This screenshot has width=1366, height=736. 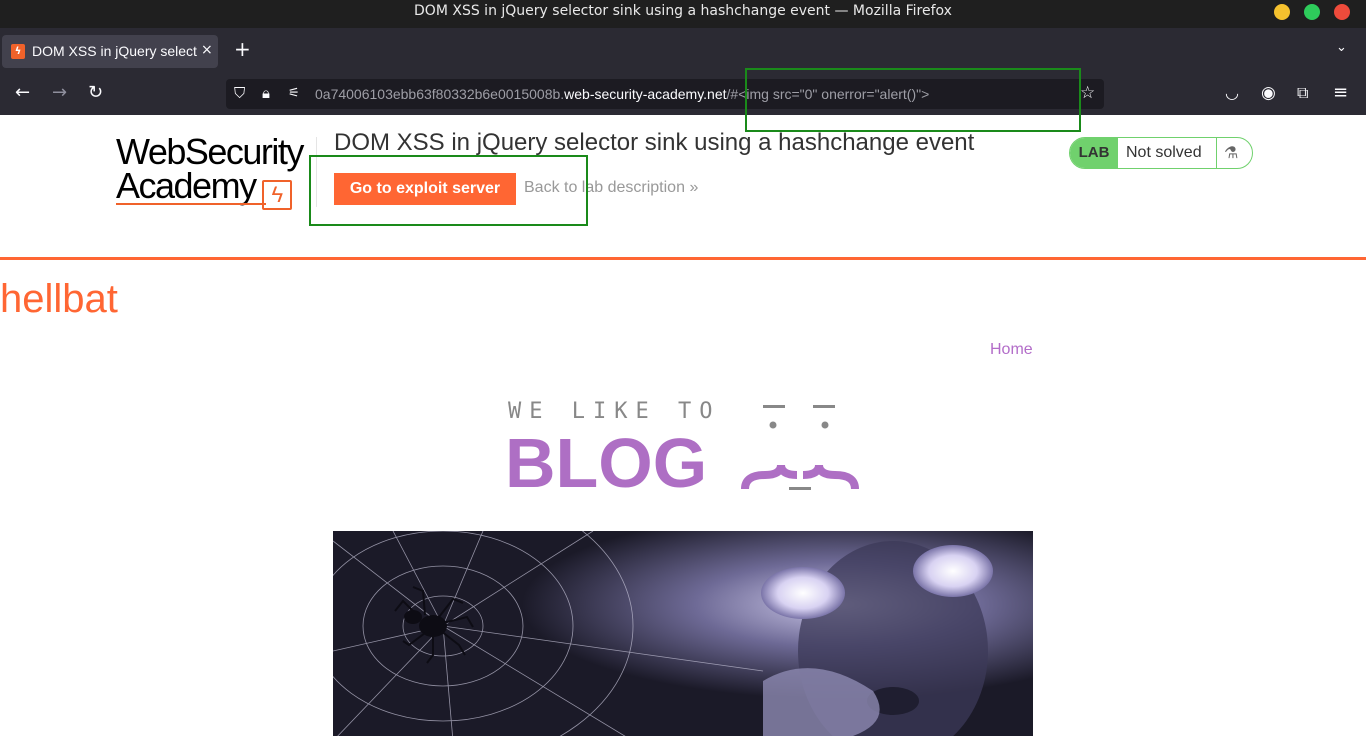 I want to click on site-title: hellbat, so click(x=59, y=299).